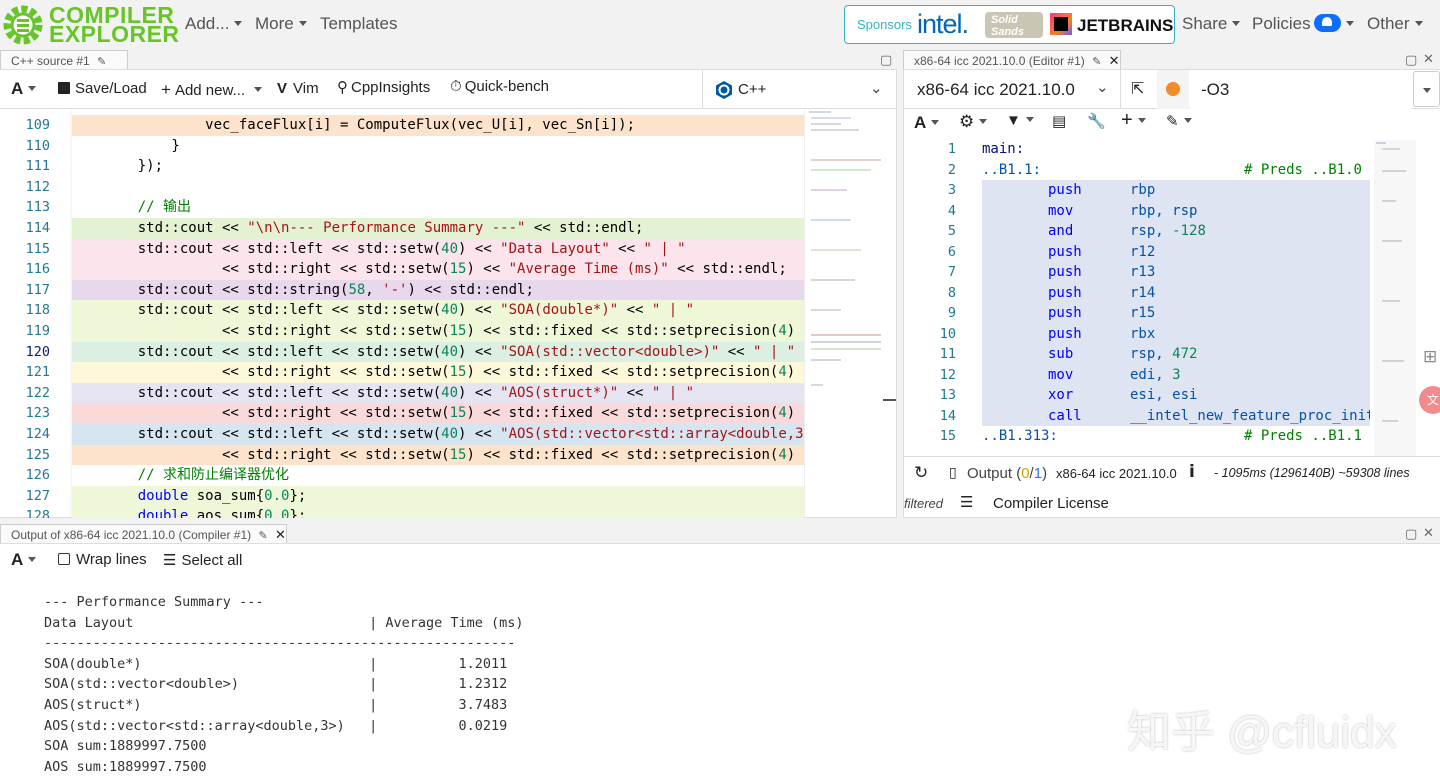 Image resolution: width=1440 pixels, height=781 pixels. What do you see at coordinates (1007, 473) in the screenshot?
I see `output-count-button: Output (0/1)` at bounding box center [1007, 473].